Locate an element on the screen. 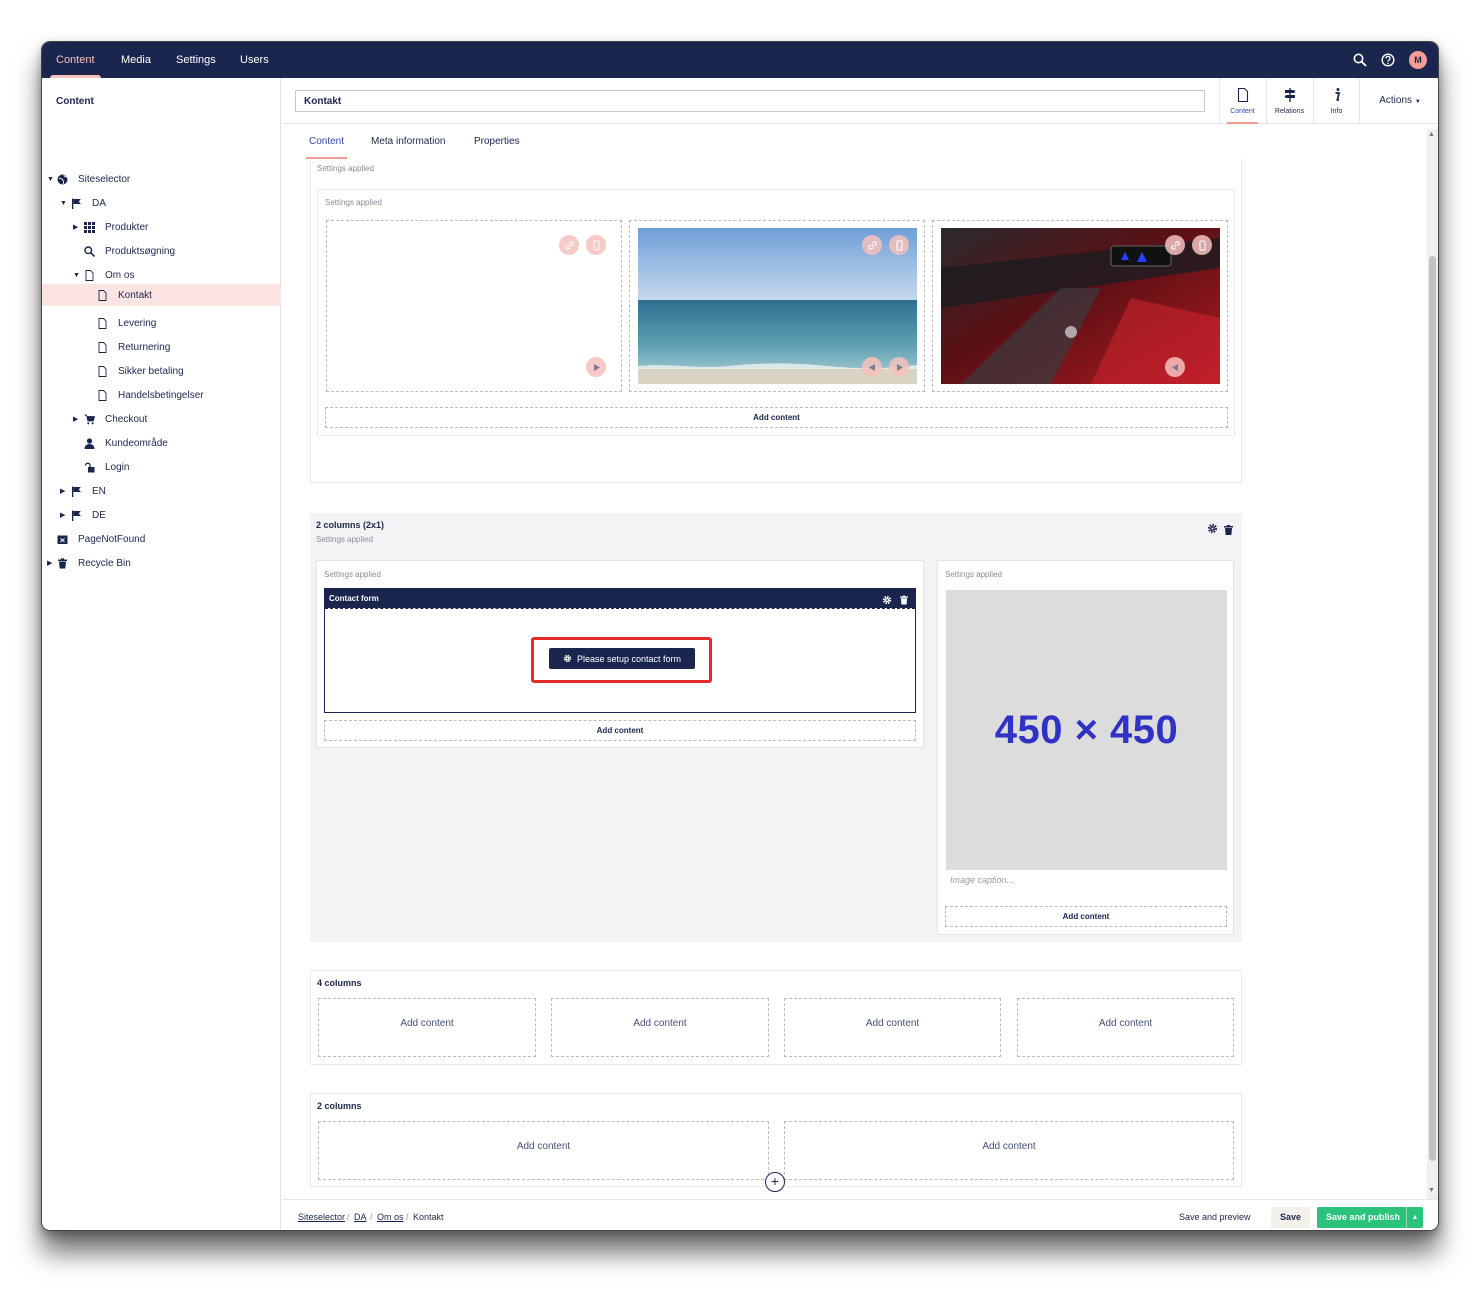 The image size is (1480, 1305). tree-item-kundeomrade: Kundeområde is located at coordinates (161, 443).